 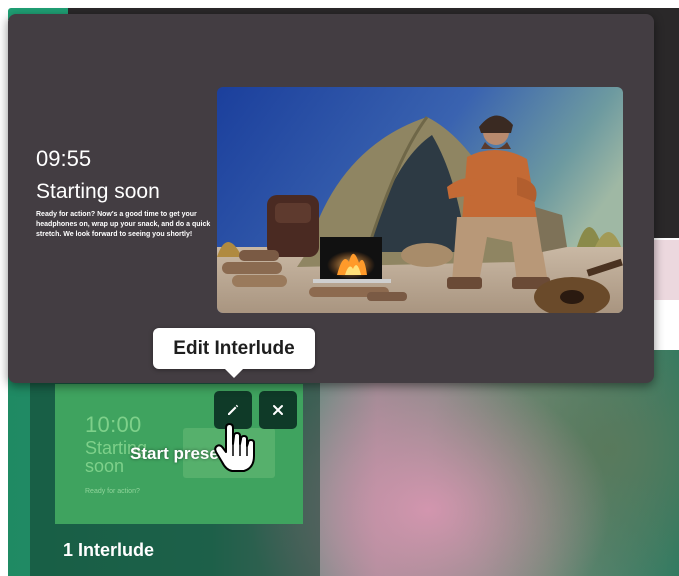 I want to click on edit-interlude-tooltip: Edit Interlude, so click(x=234, y=348).